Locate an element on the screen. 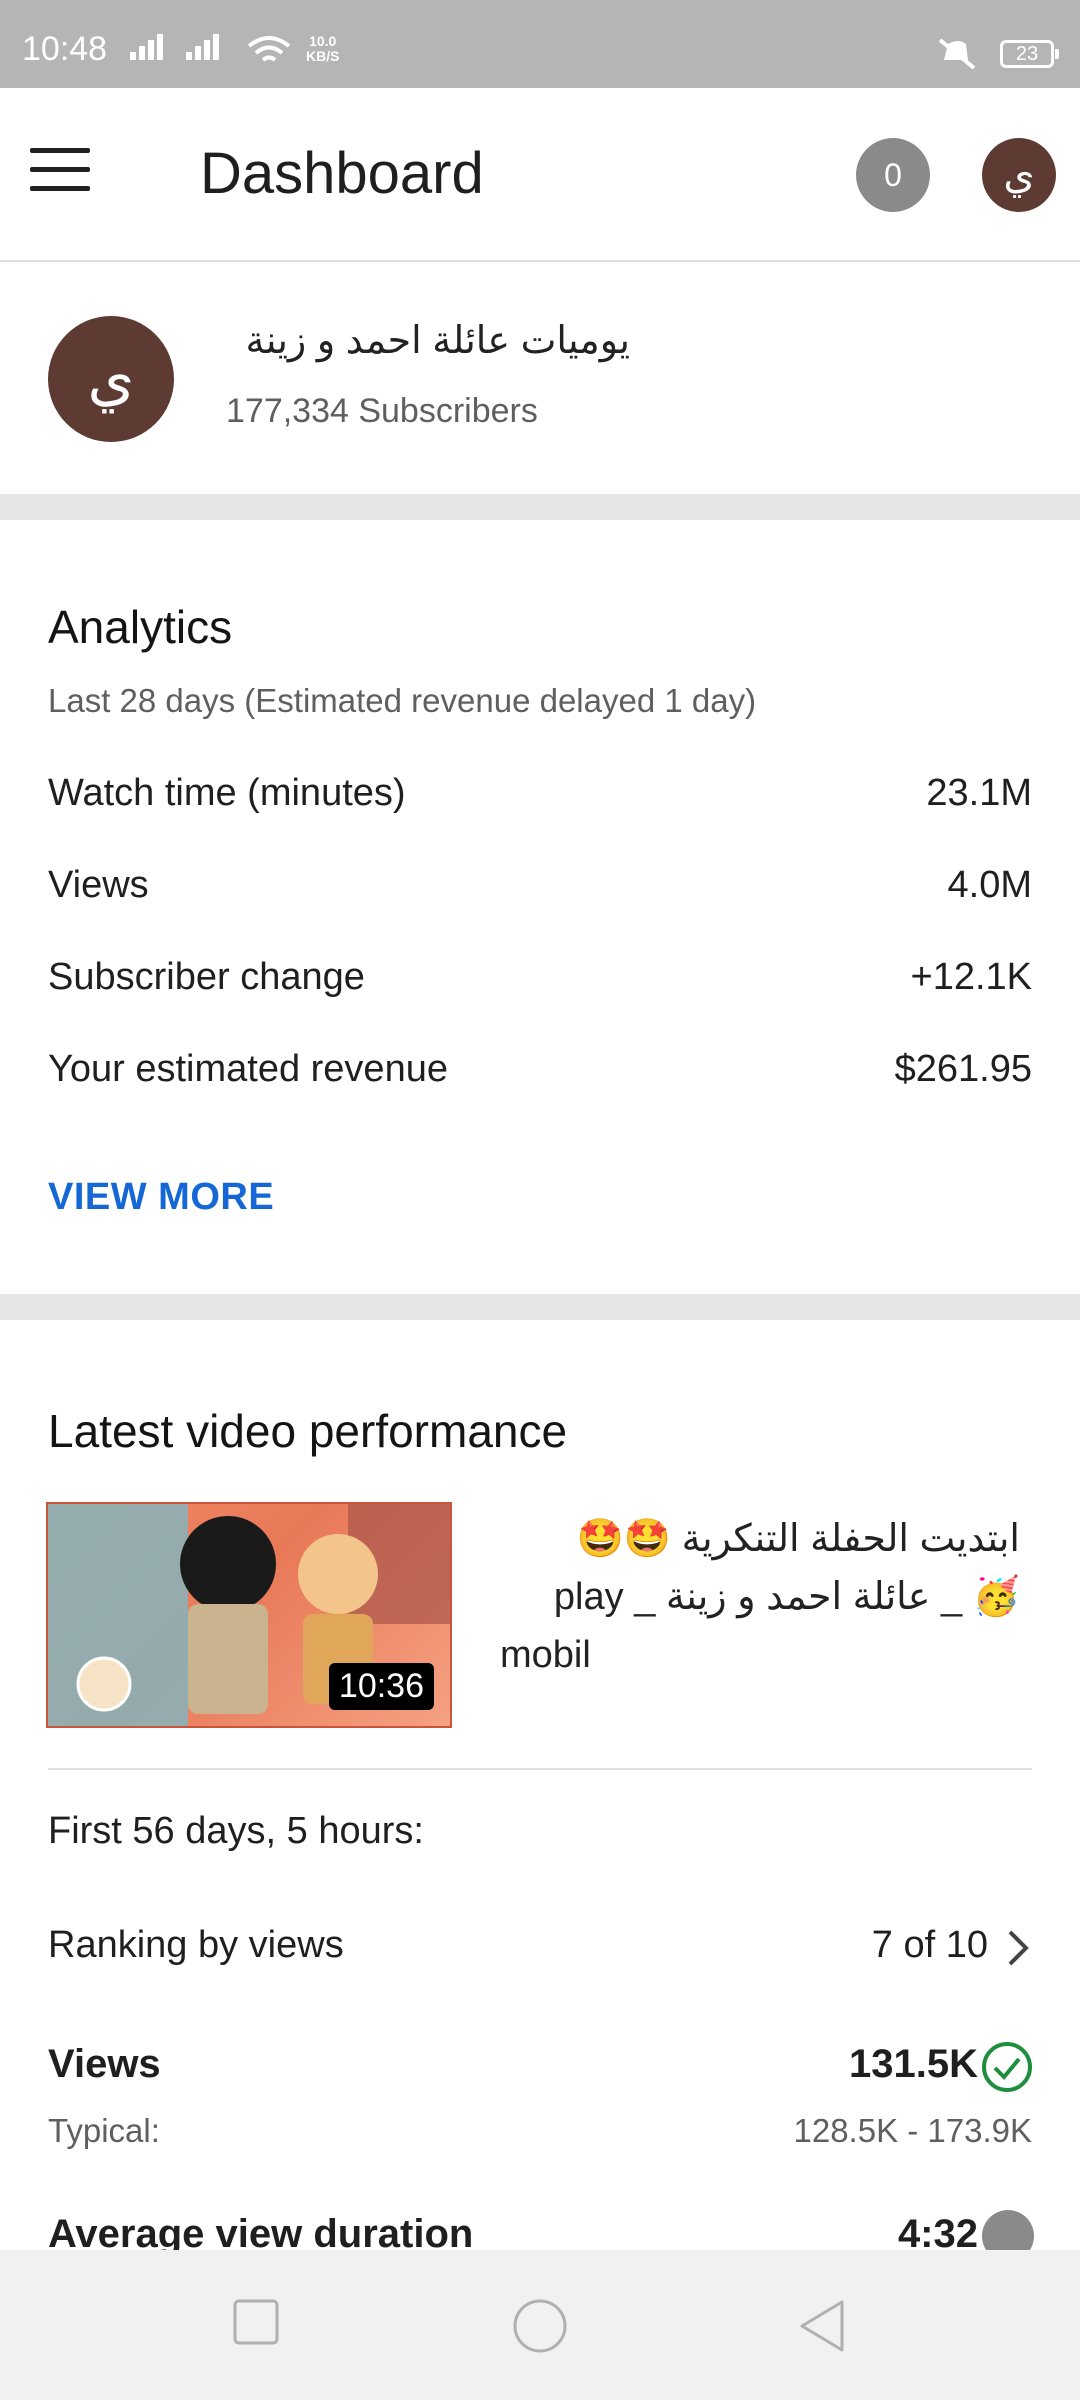 This screenshot has width=1080, height=2400. period-label: First 56 days, 5 hours: is located at coordinates (236, 1831).